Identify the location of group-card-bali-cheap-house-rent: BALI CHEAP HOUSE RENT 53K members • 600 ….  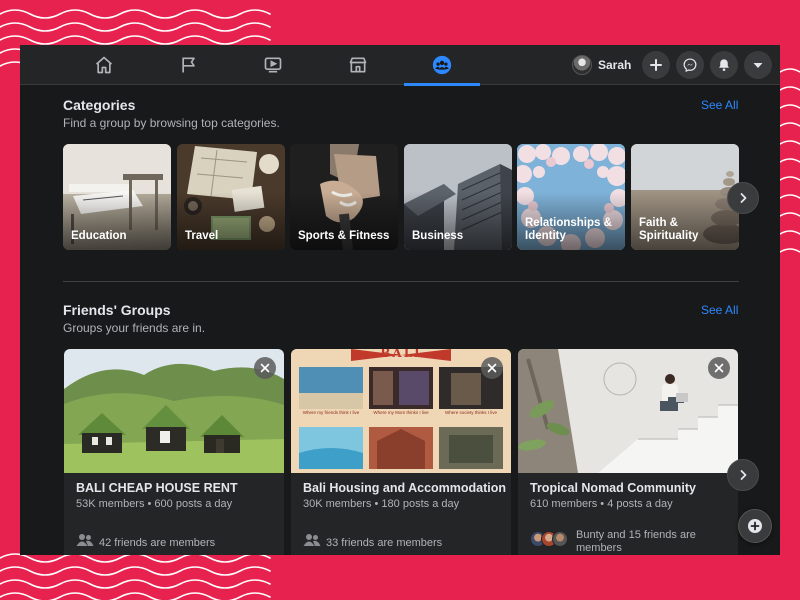
(174, 452).